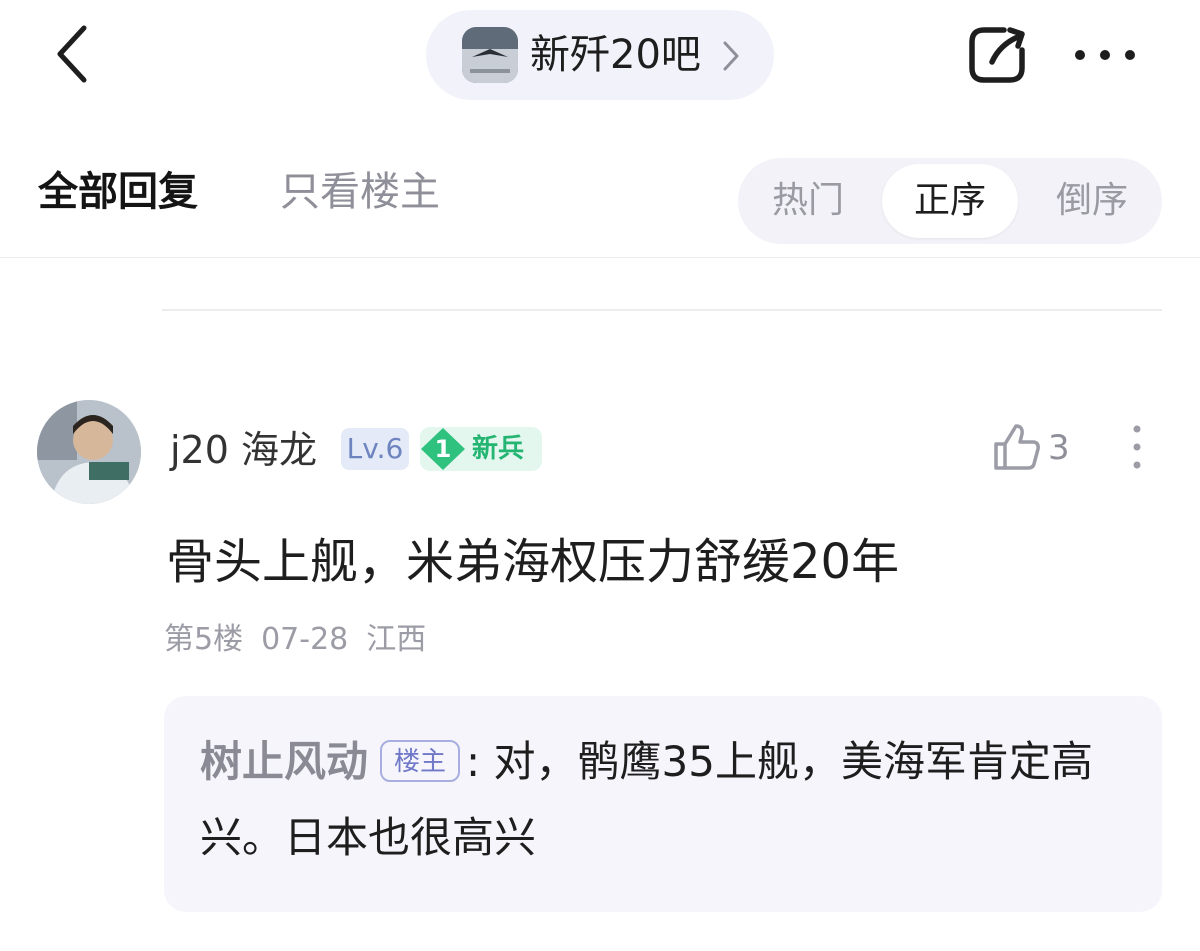  I want to click on forum-name: 新歼20吧, so click(615, 55).